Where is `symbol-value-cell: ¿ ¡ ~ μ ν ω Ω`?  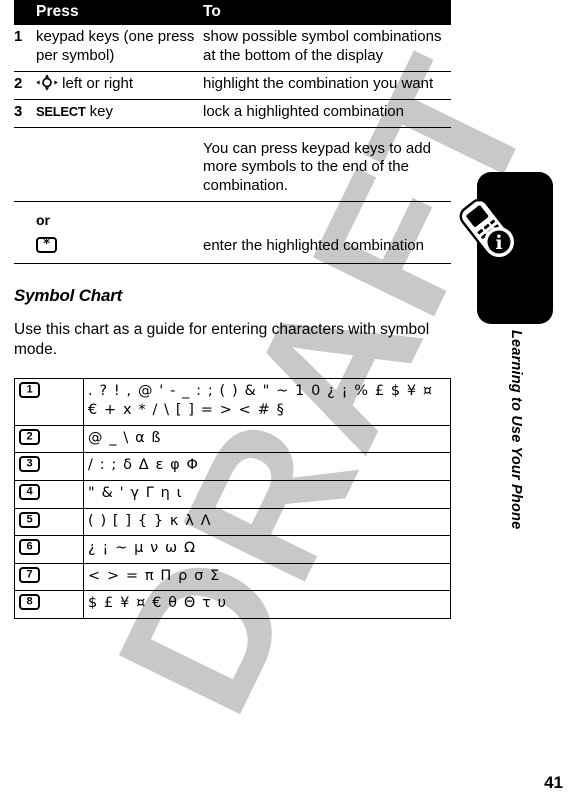
symbol-value-cell: ¿ ¡ ~ μ ν ω Ω is located at coordinates (267, 549).